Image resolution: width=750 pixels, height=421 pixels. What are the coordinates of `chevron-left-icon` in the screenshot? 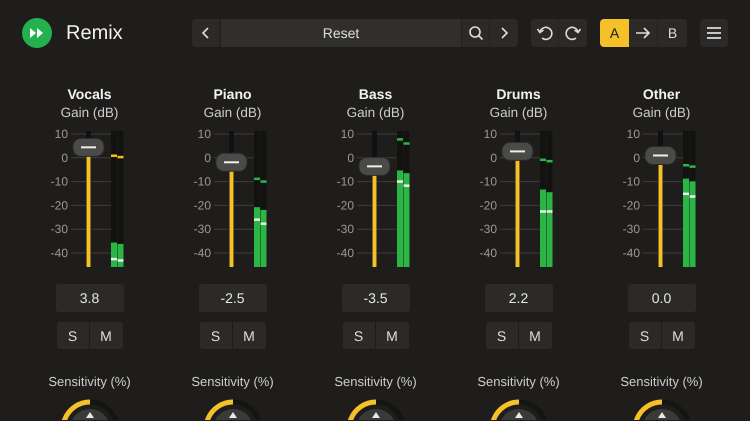 It's located at (205, 33).